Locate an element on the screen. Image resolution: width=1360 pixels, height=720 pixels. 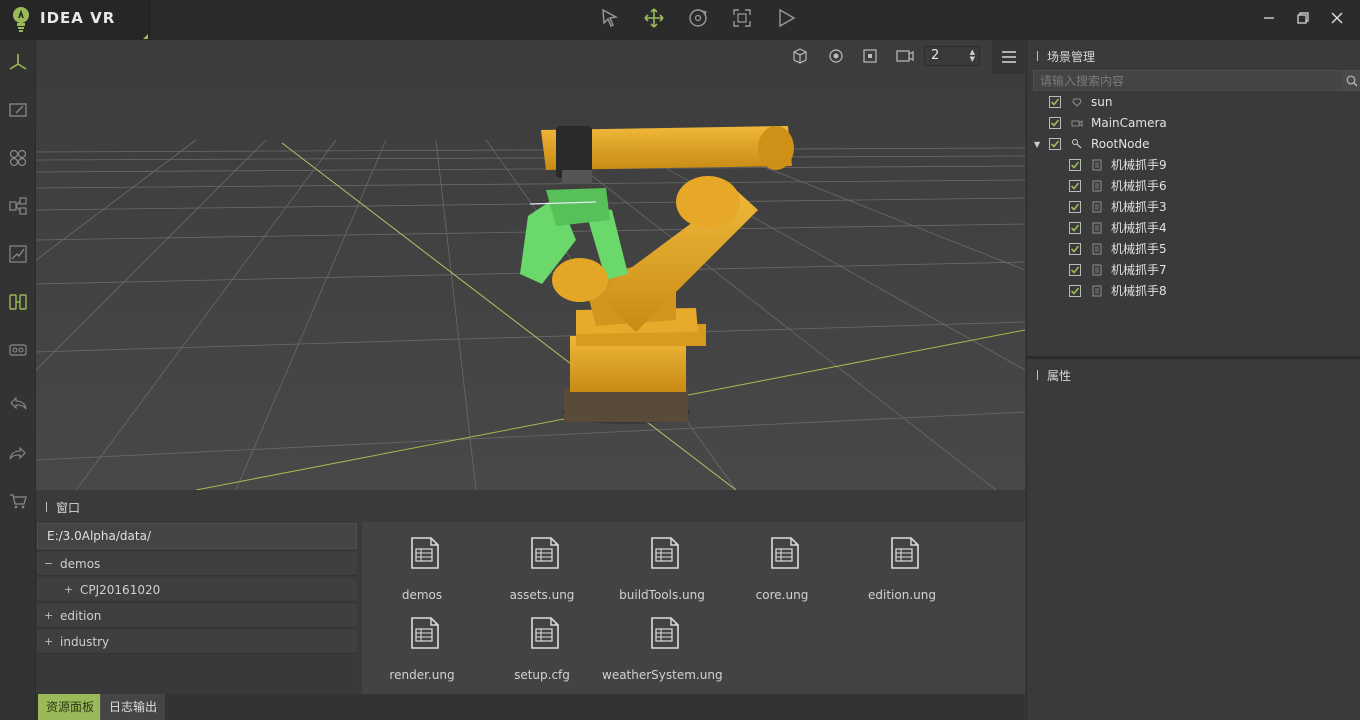
vr-link-button is located at coordinates (18, 302).